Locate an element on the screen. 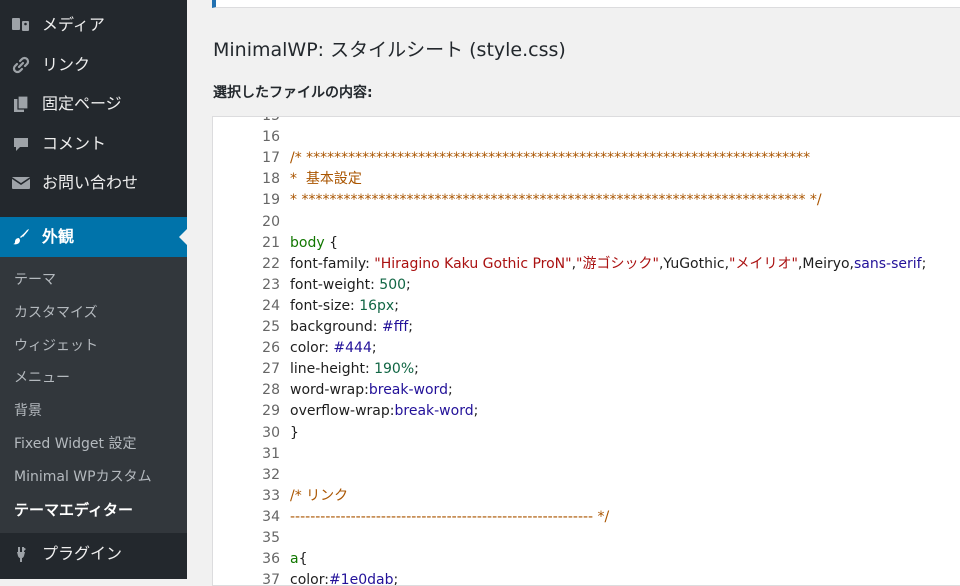 The image size is (960, 586). code-token: 16px is located at coordinates (377, 305).